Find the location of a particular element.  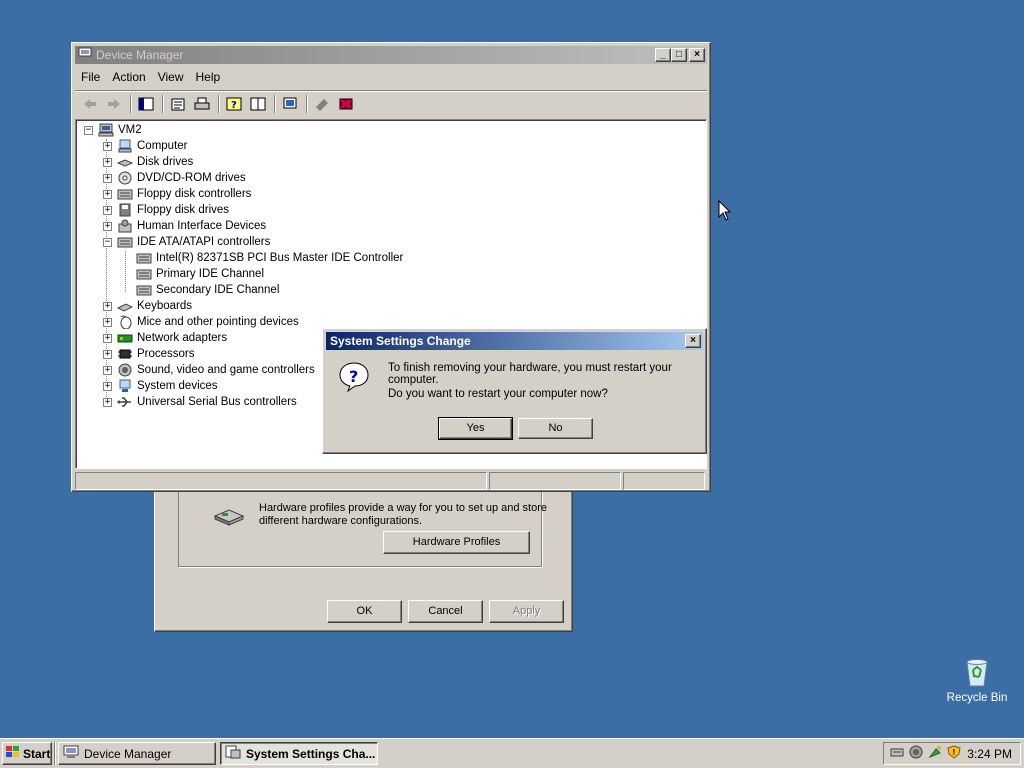

minimize-button: _ is located at coordinates (663, 55).